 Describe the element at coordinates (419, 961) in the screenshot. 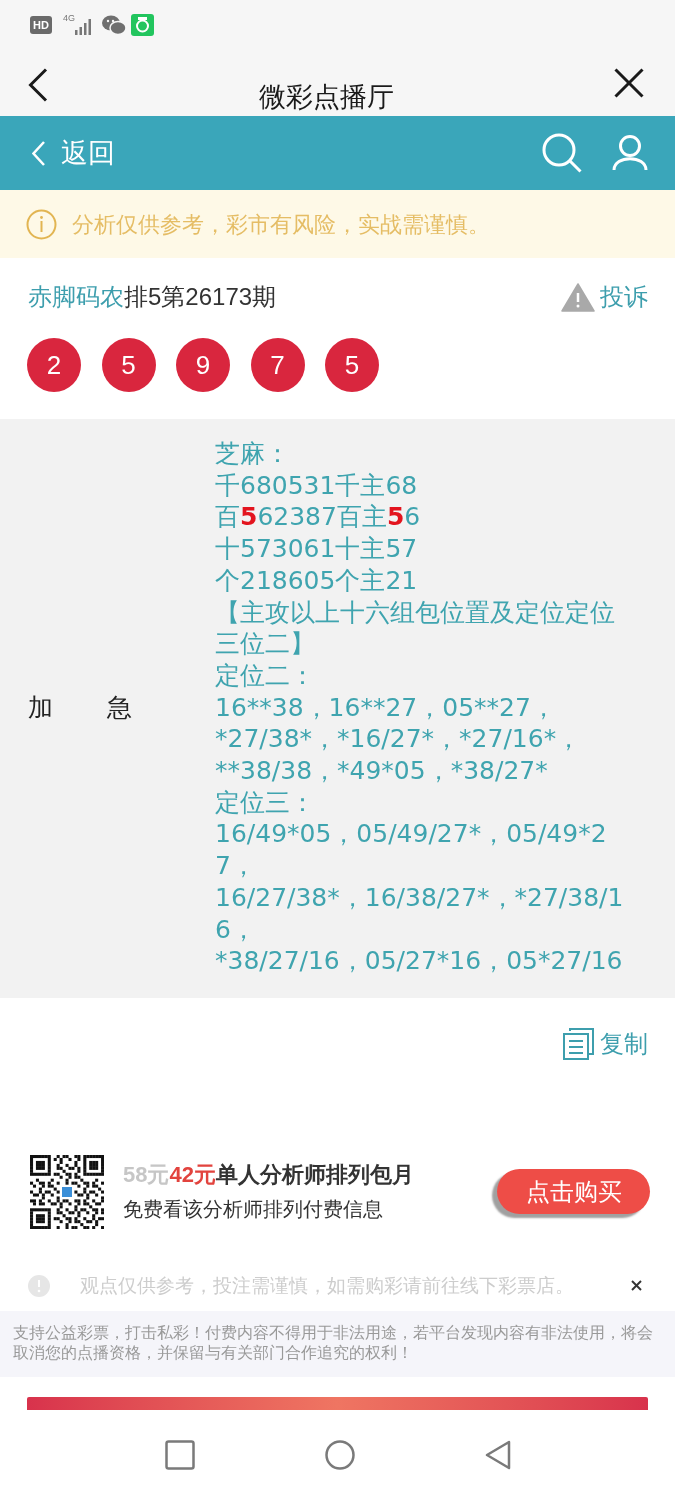

I see `analysis-line: *38/27/16，05/27*16，05*27/16` at that location.